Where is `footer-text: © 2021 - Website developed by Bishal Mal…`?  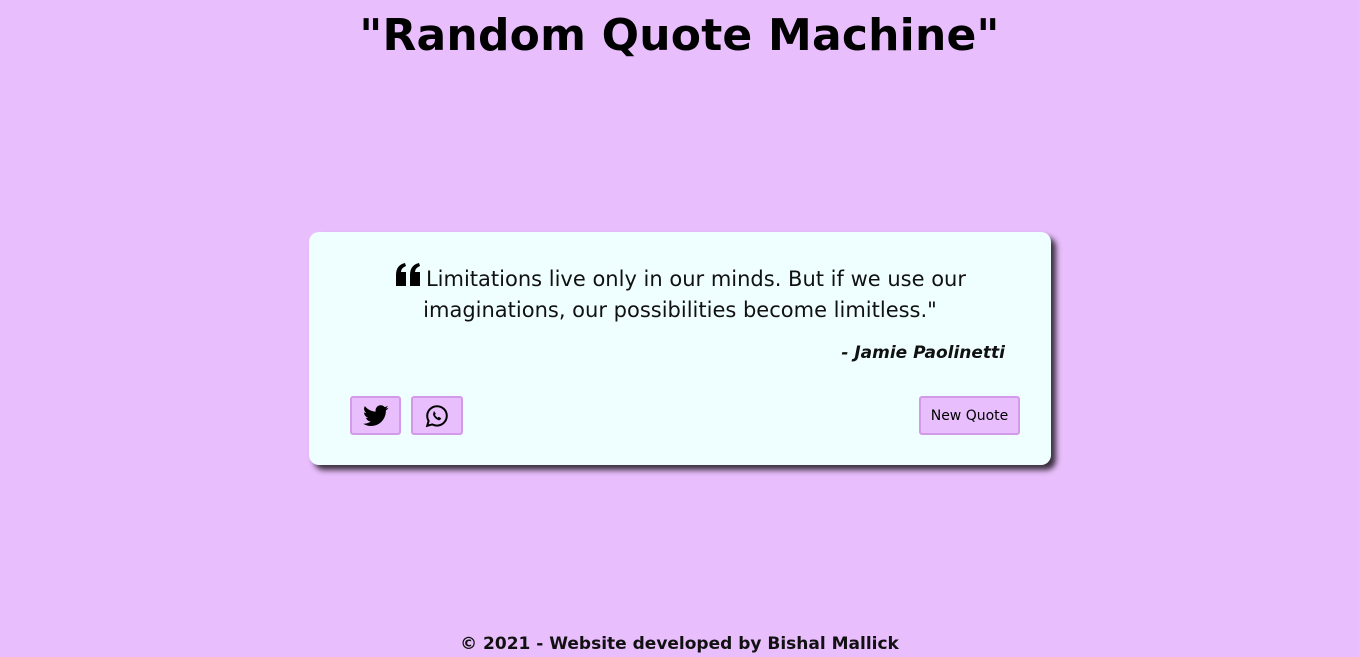 footer-text: © 2021 - Website developed by Bishal Mal… is located at coordinates (679, 644).